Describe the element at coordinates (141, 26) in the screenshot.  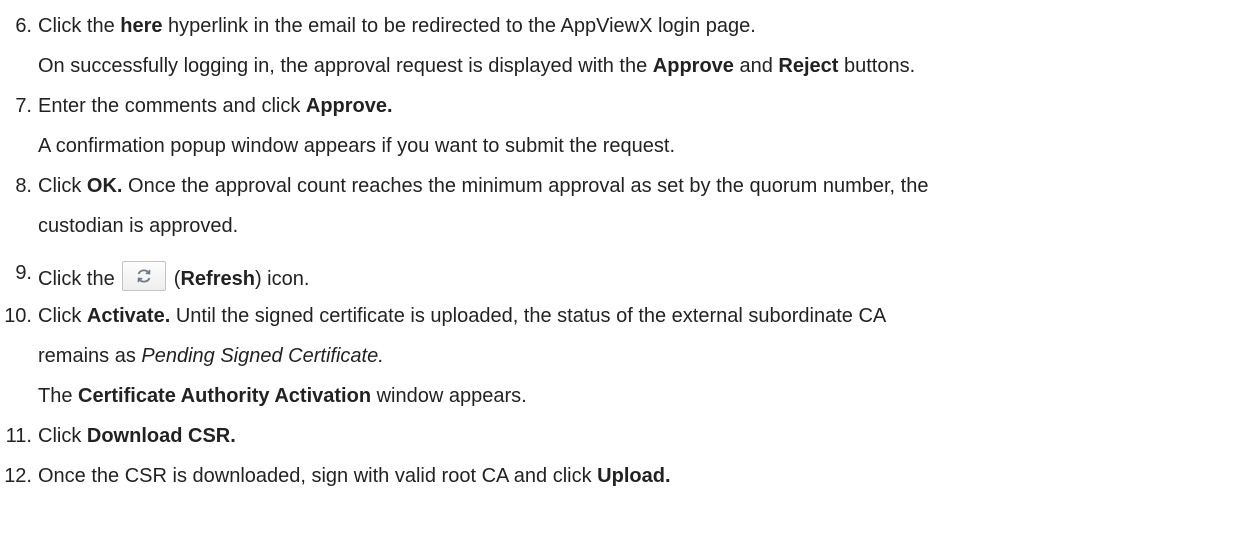
I see `here-link-reference: here` at that location.